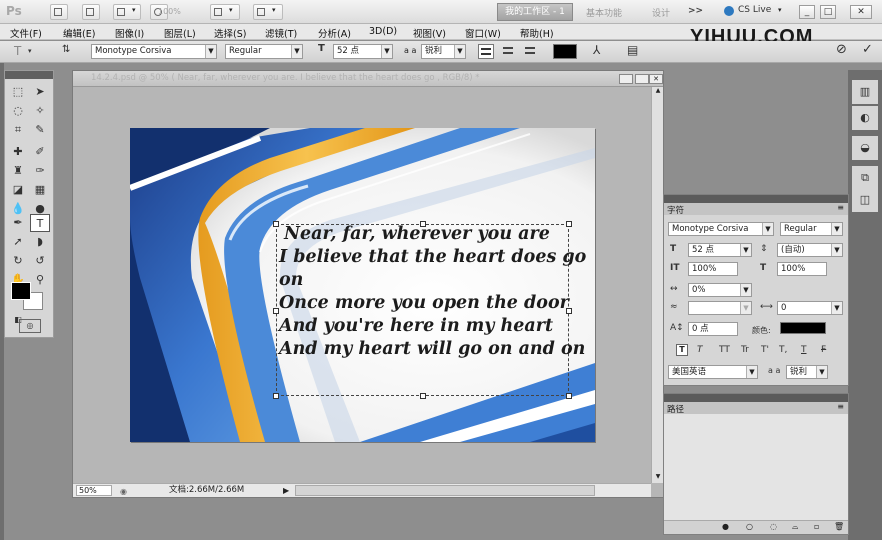 The width and height of the screenshot is (882, 540). What do you see at coordinates (816, 526) in the screenshot?
I see `new-path-icon: ▫` at bounding box center [816, 526].